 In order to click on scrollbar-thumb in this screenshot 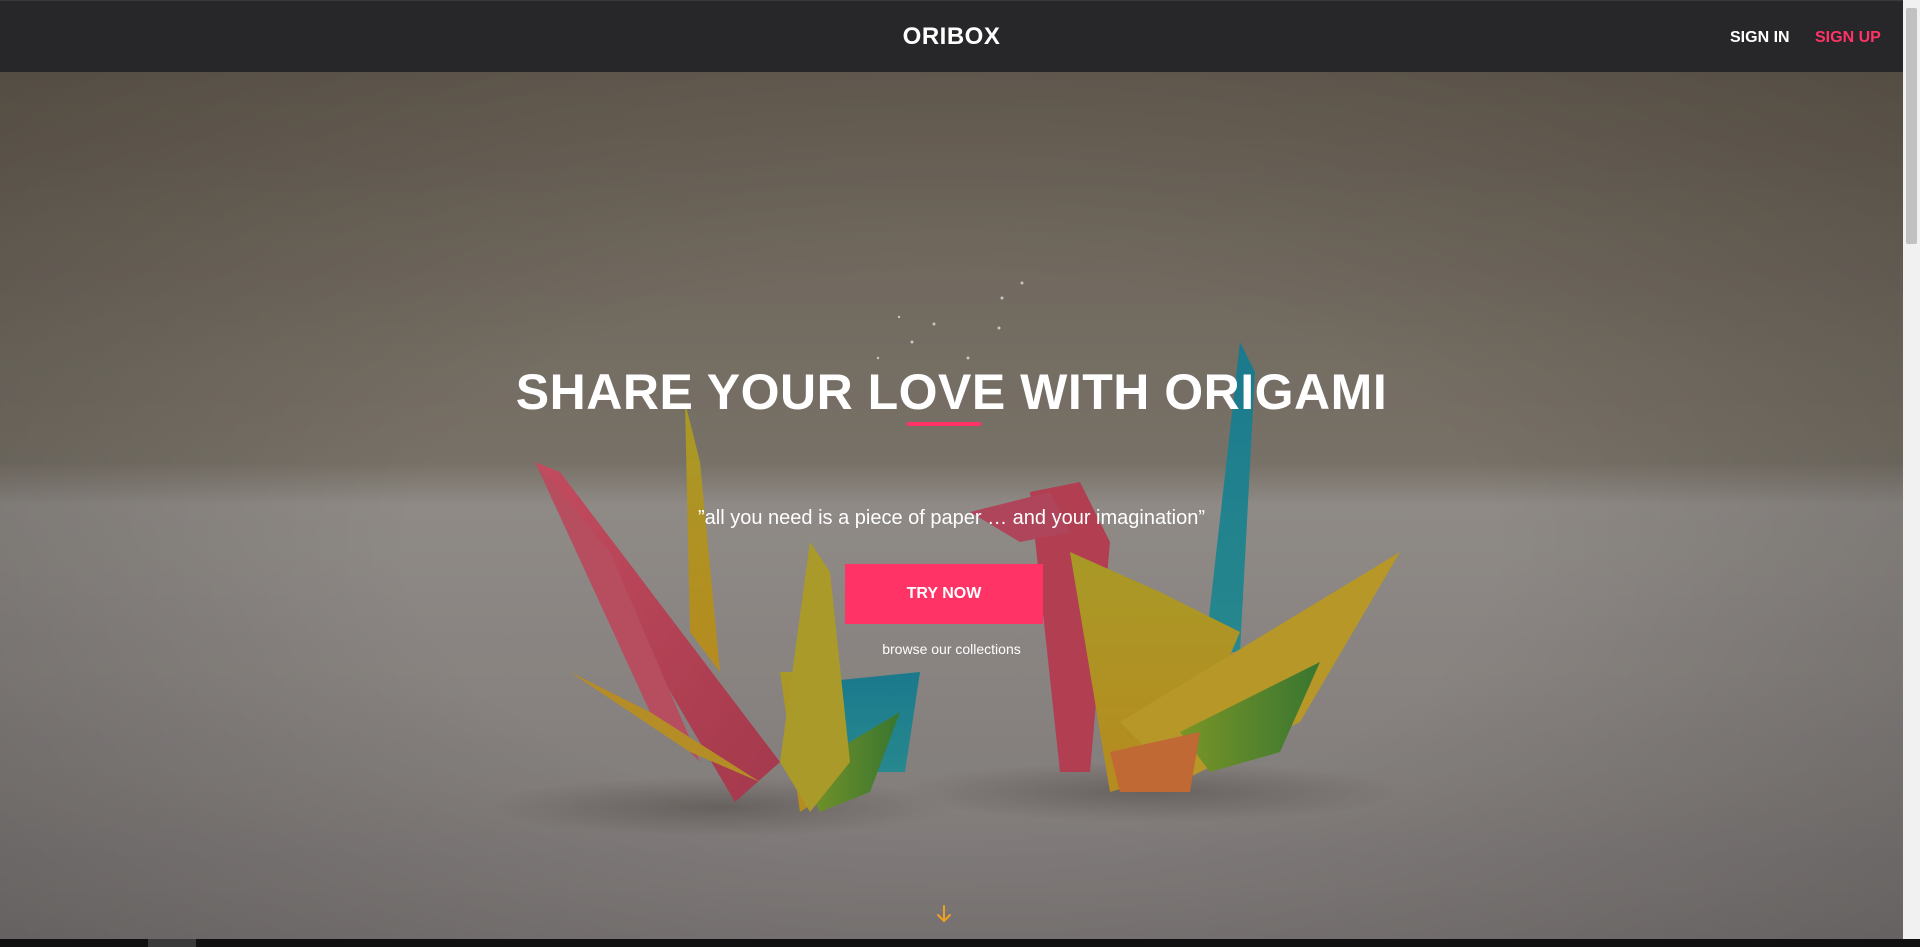, I will do `click(1911, 126)`.